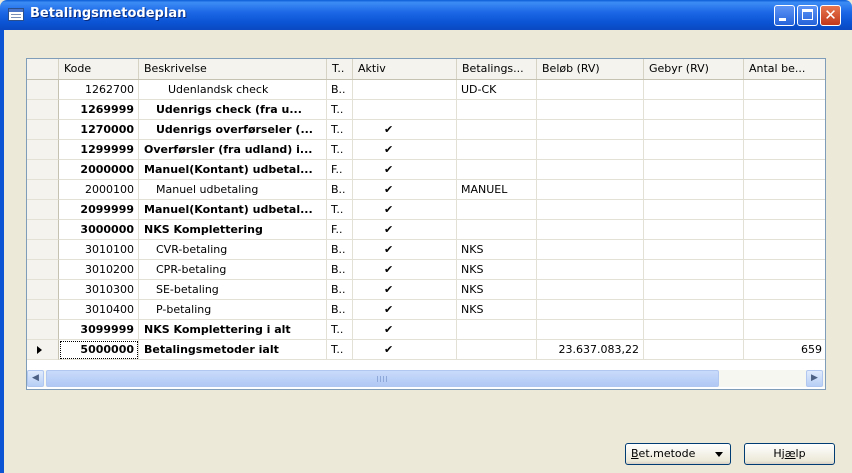 This screenshot has height=473, width=852. What do you see at coordinates (99, 110) in the screenshot?
I see `cell-kode: 1269999` at bounding box center [99, 110].